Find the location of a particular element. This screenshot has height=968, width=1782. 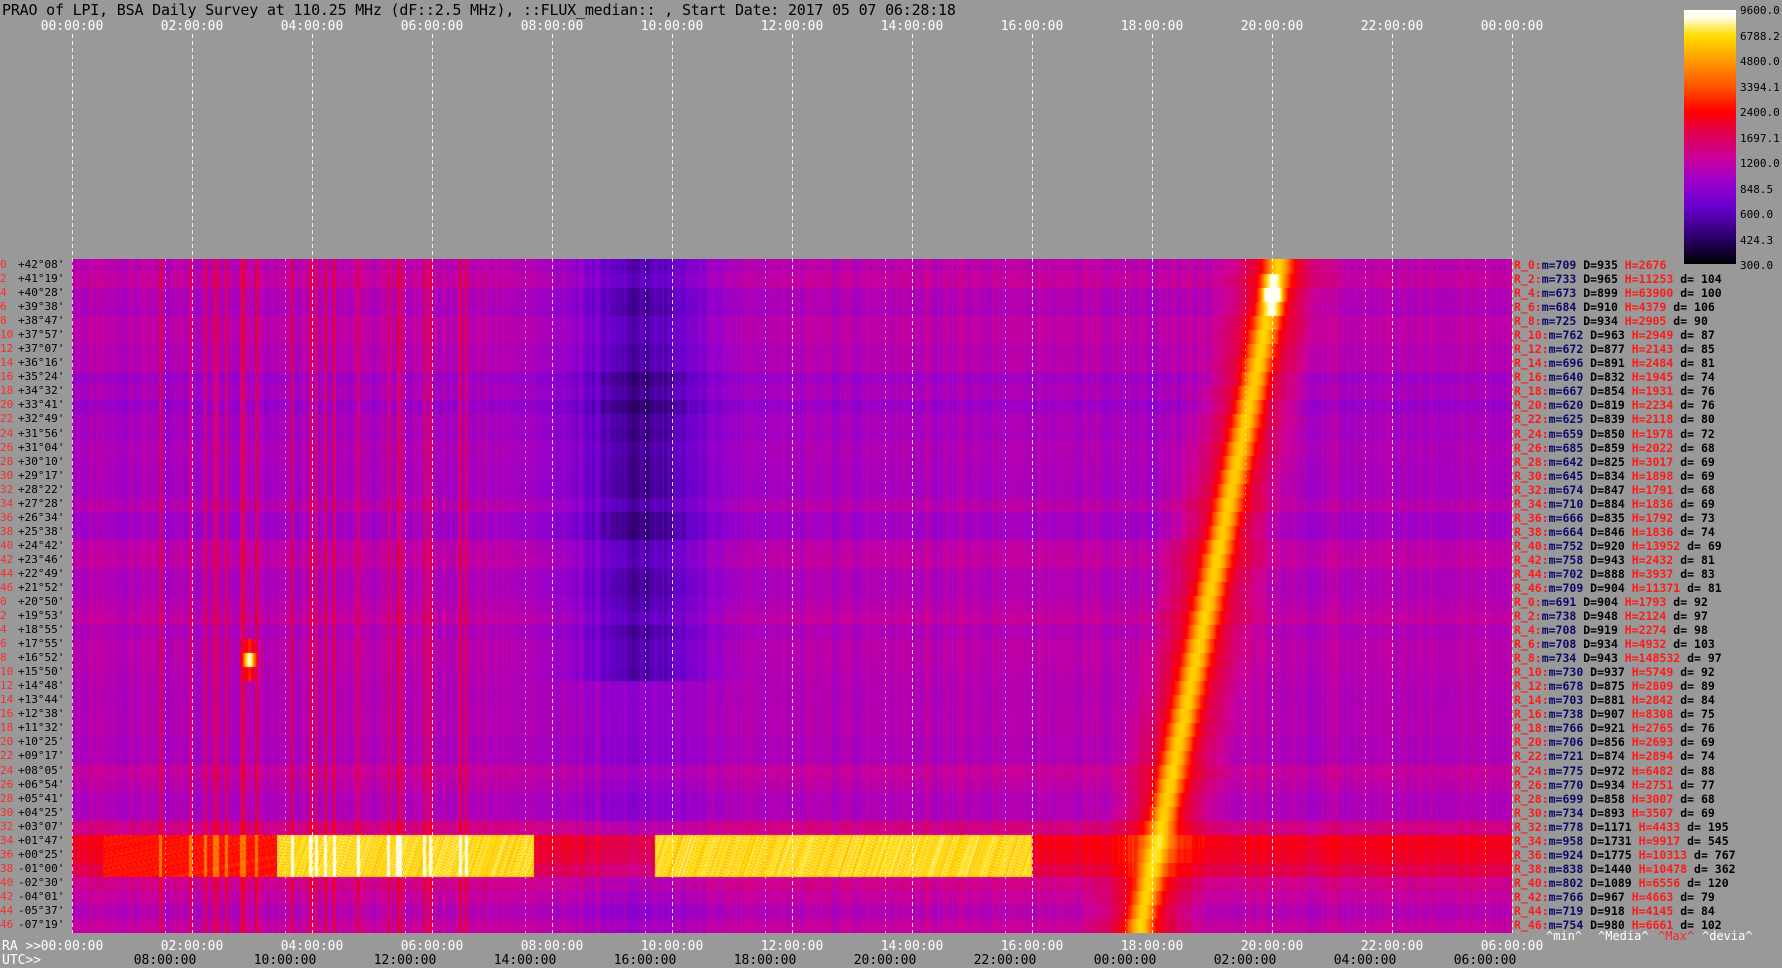

stat-max: H=1793 is located at coordinates (1642, 602).